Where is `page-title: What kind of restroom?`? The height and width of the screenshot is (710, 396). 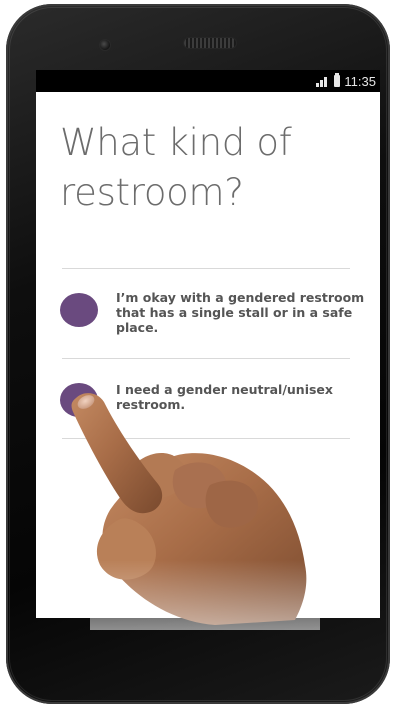 page-title: What kind of restroom? is located at coordinates (176, 167).